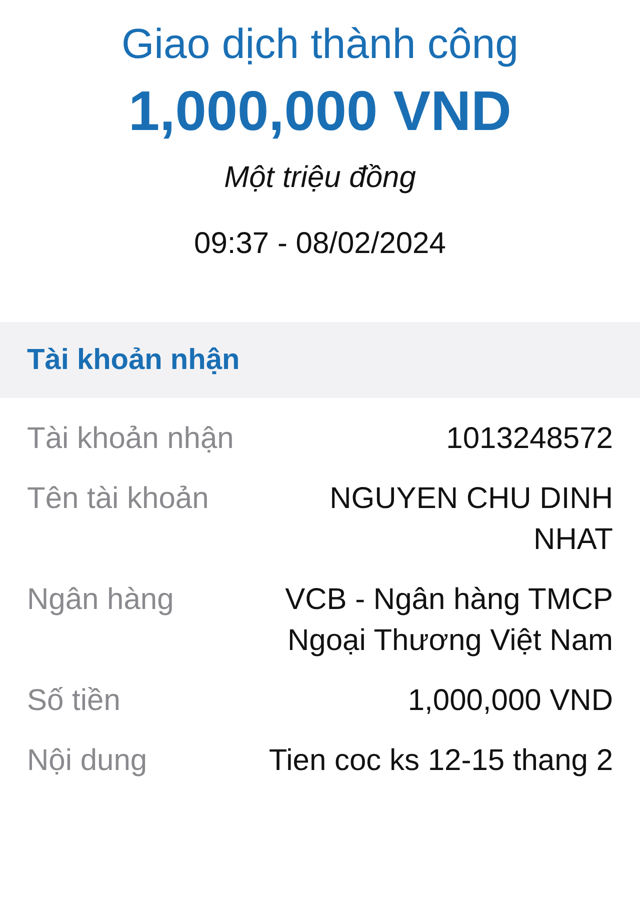 The height and width of the screenshot is (914, 640). What do you see at coordinates (440, 761) in the screenshot?
I see `field-value: Tien coc ks 12-15 thang 2` at bounding box center [440, 761].